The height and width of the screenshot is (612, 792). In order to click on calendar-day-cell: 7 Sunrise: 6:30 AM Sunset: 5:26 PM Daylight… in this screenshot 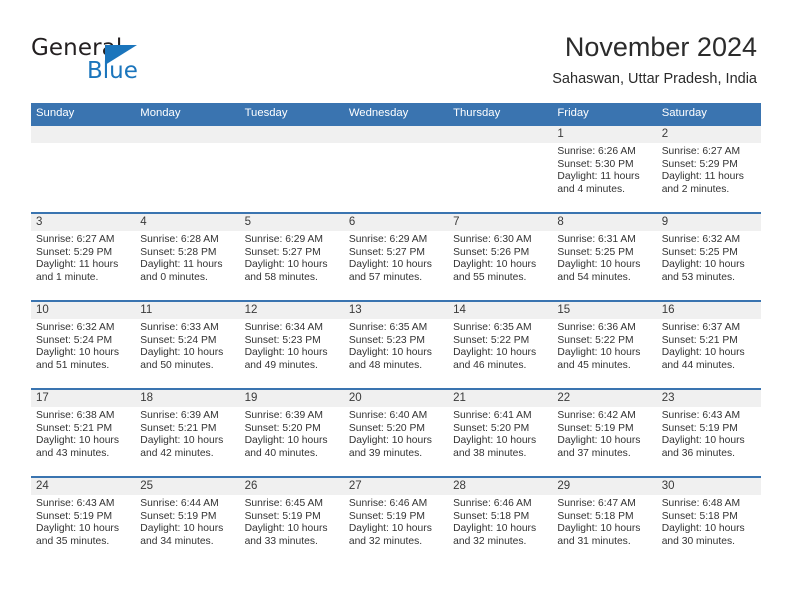, I will do `click(500, 257)`.